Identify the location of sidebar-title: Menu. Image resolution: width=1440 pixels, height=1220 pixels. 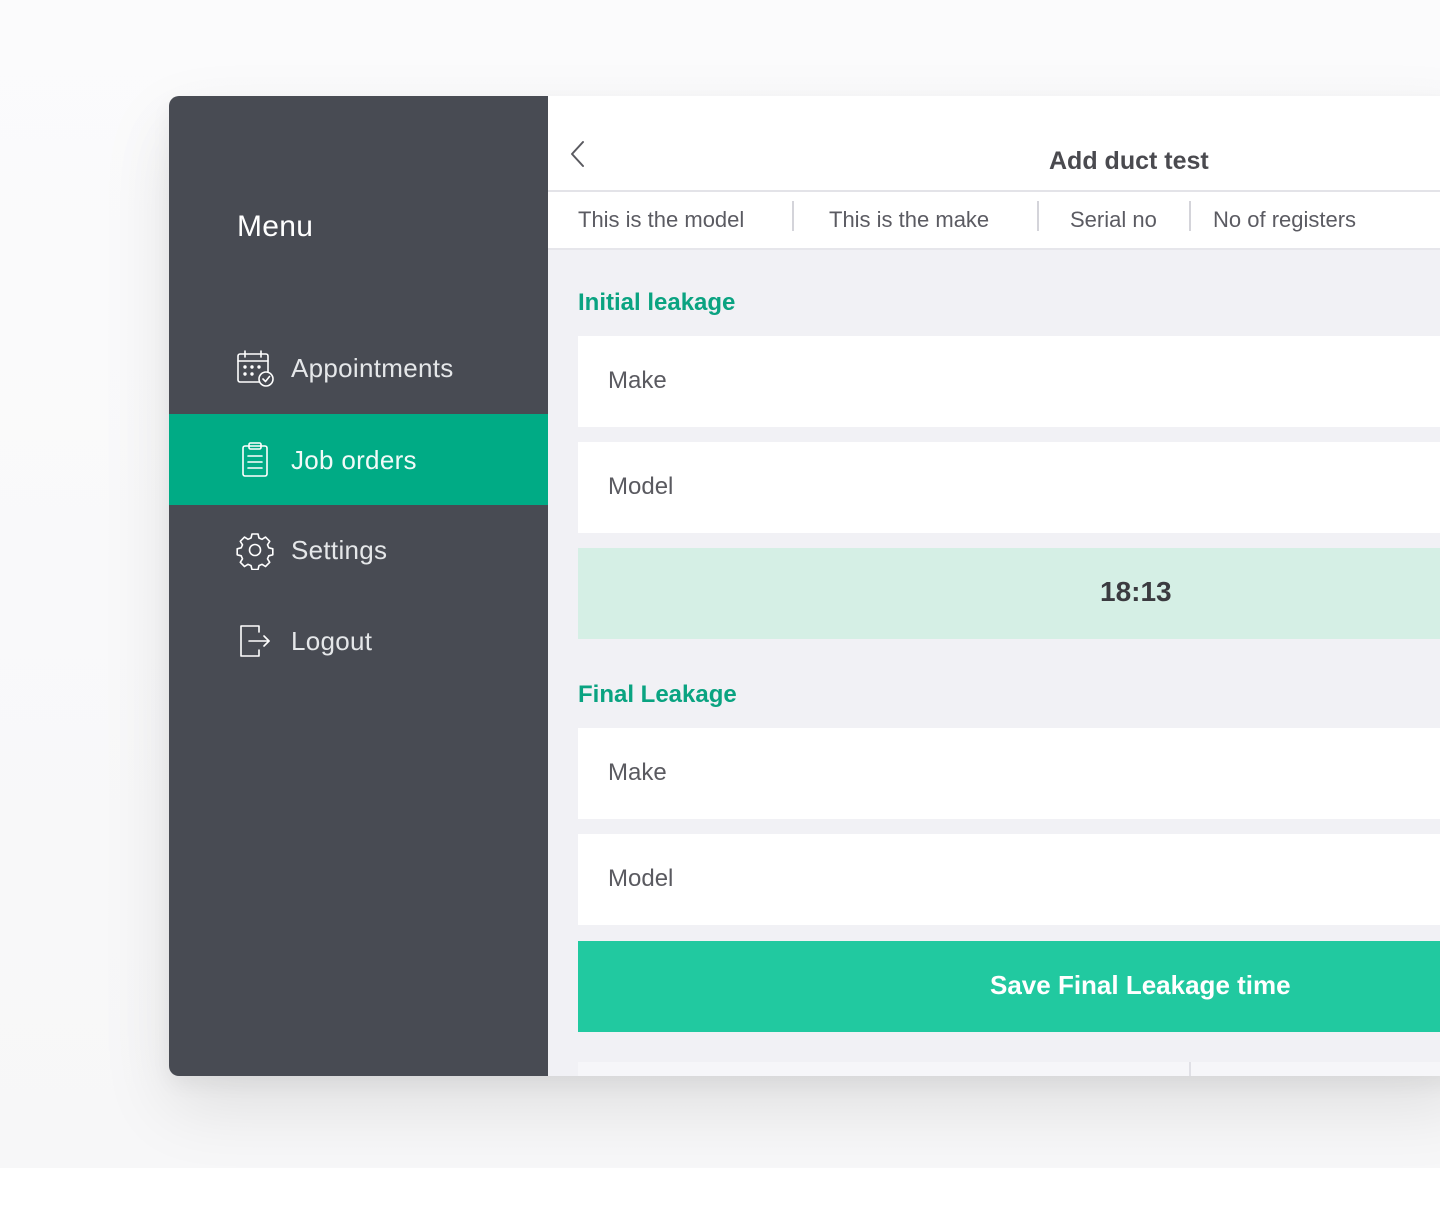
(275, 226).